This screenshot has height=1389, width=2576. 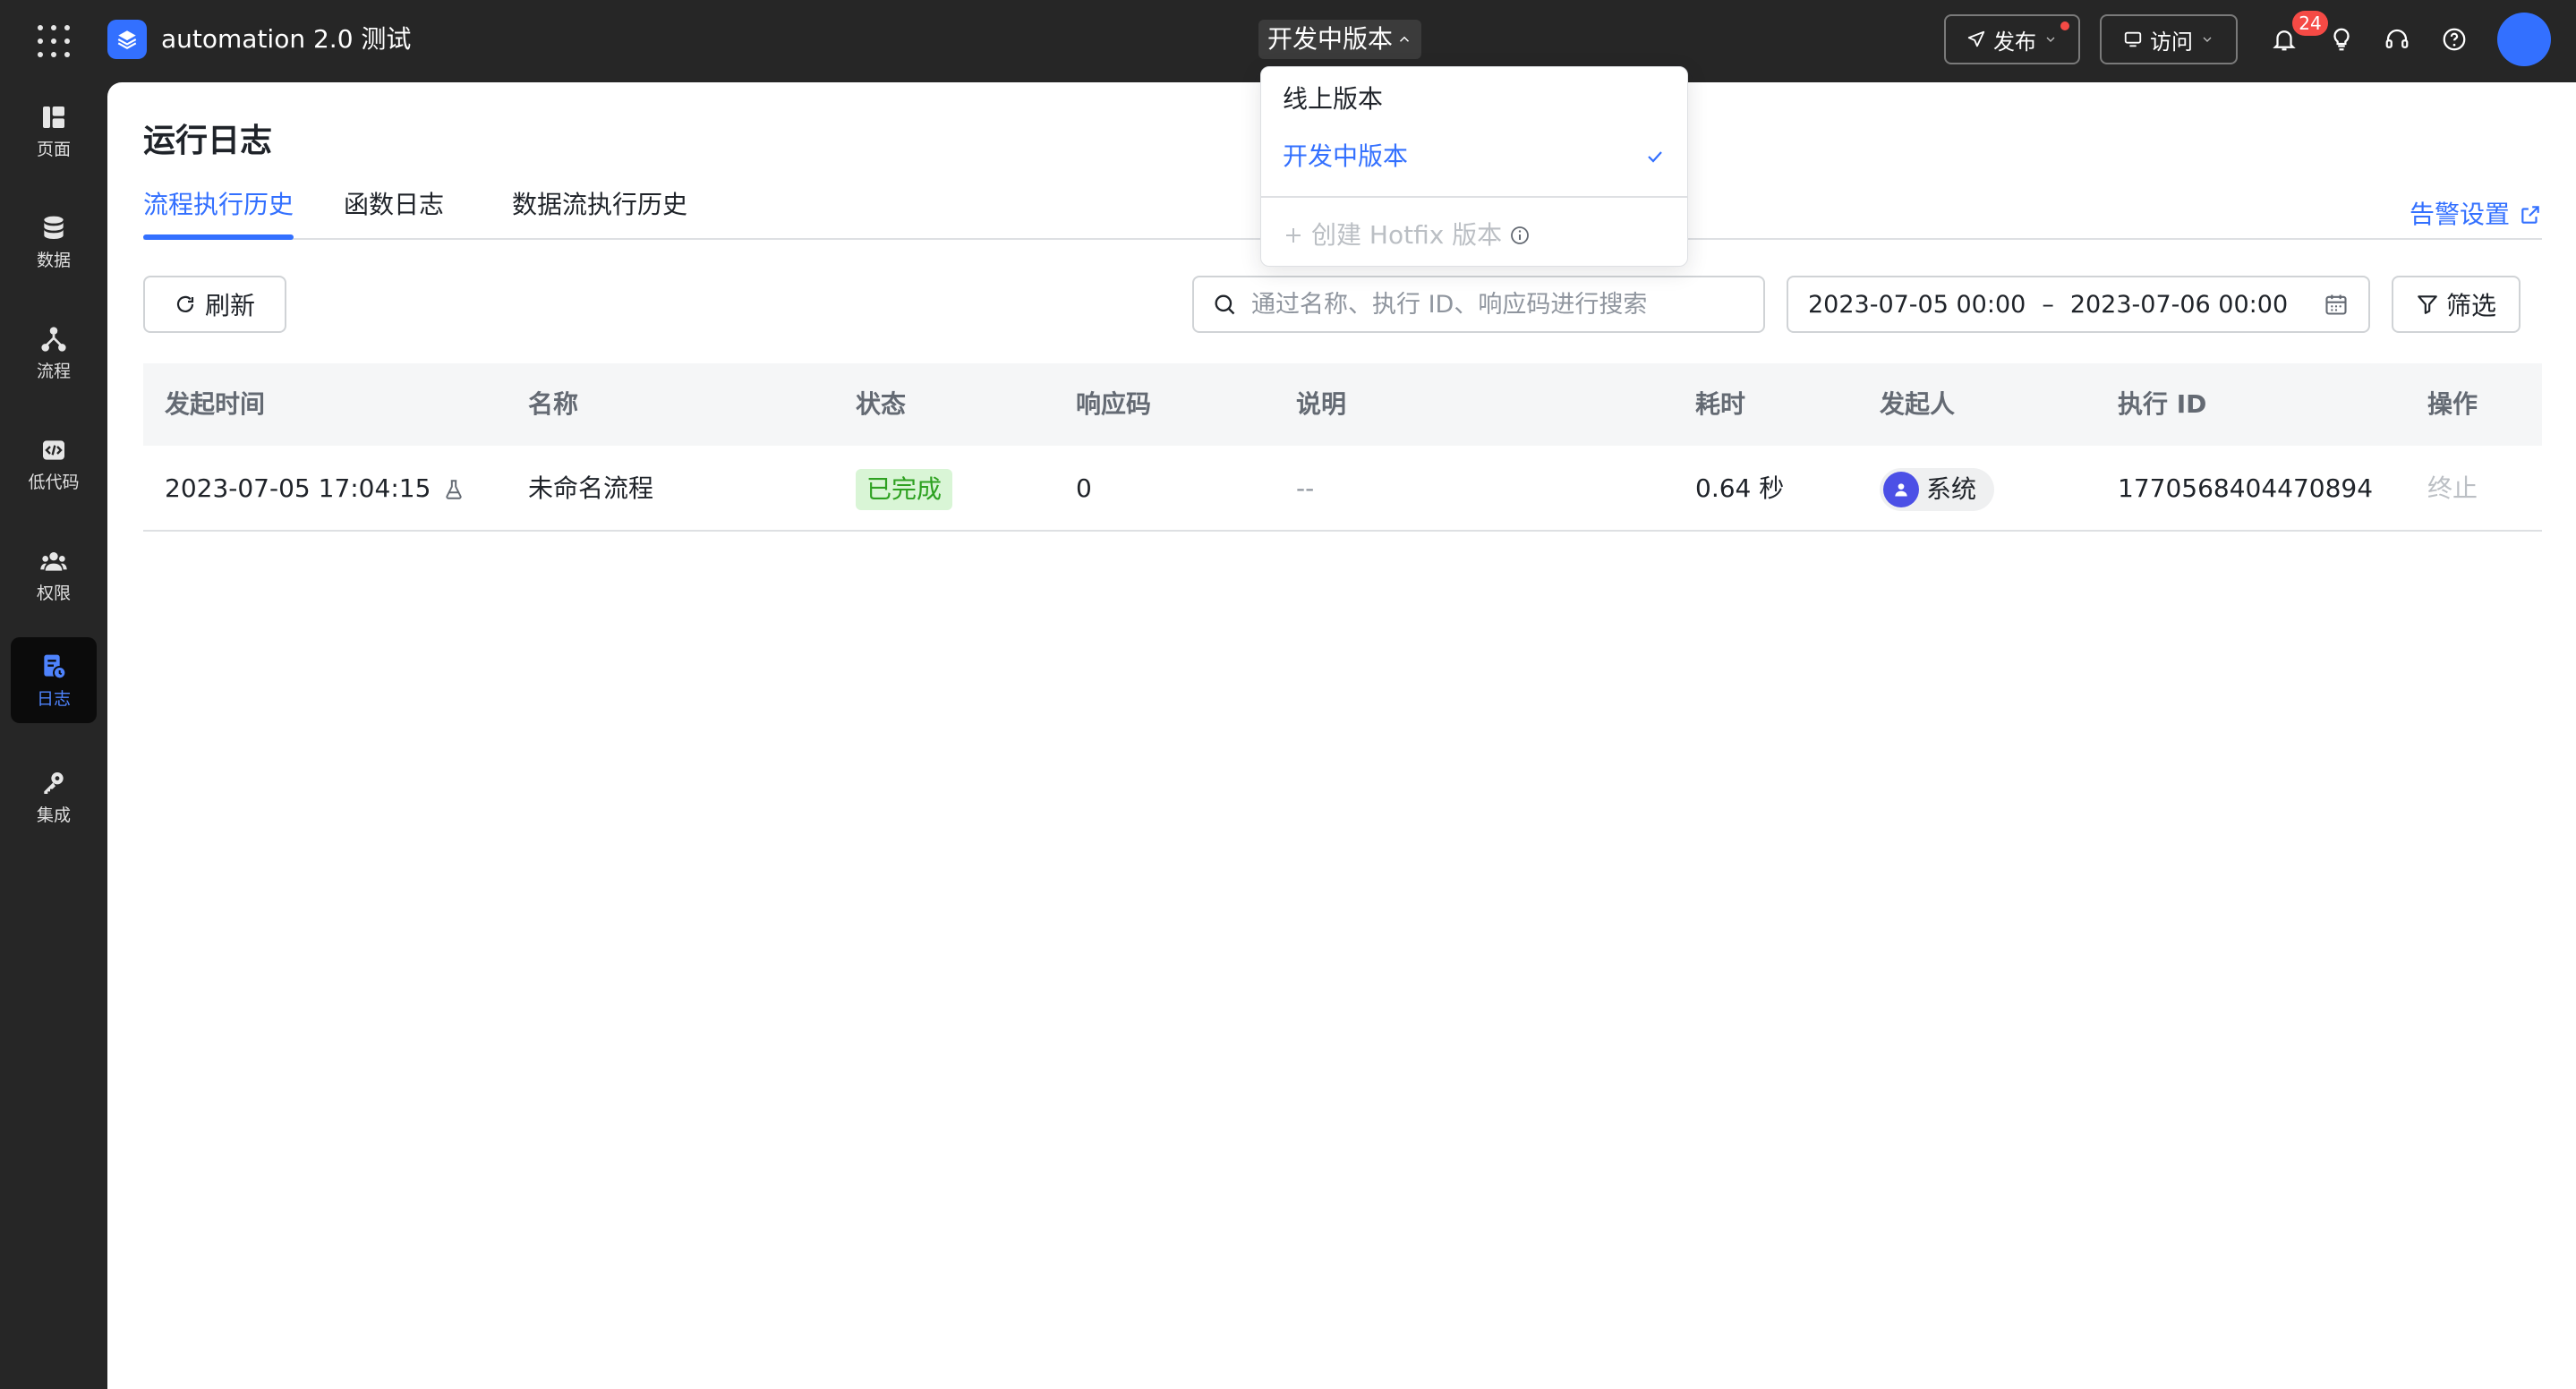 What do you see at coordinates (53, 371) in the screenshot?
I see `sidebar-item-label: 流程` at bounding box center [53, 371].